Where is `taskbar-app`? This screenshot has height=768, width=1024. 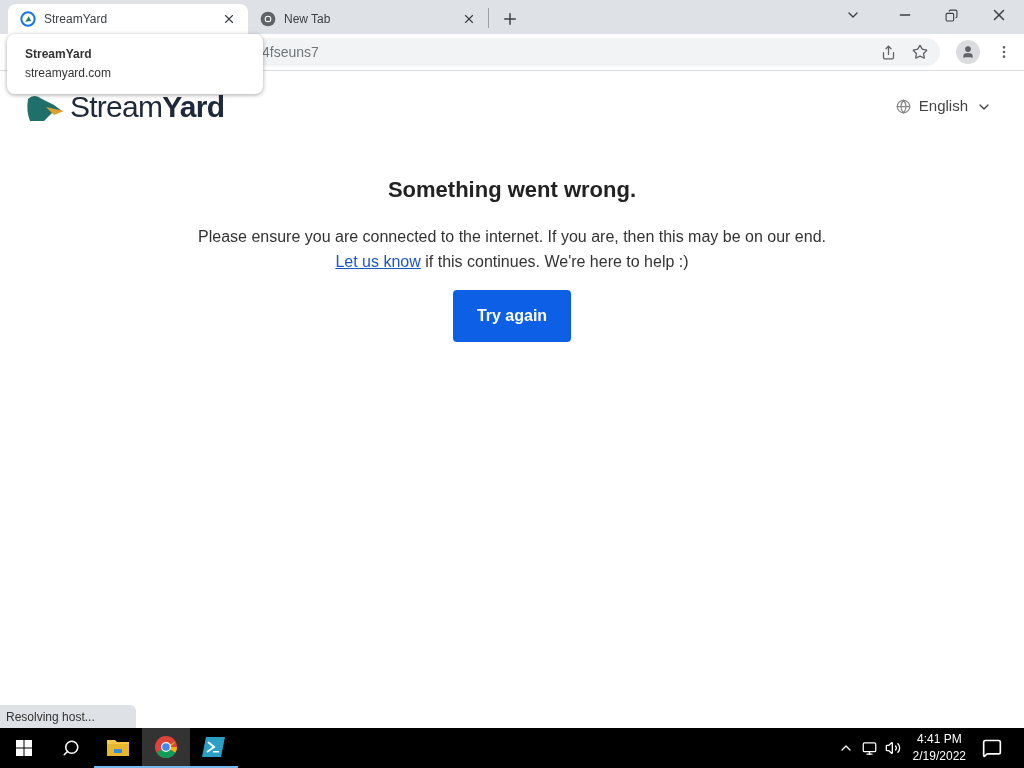 taskbar-app is located at coordinates (166, 748).